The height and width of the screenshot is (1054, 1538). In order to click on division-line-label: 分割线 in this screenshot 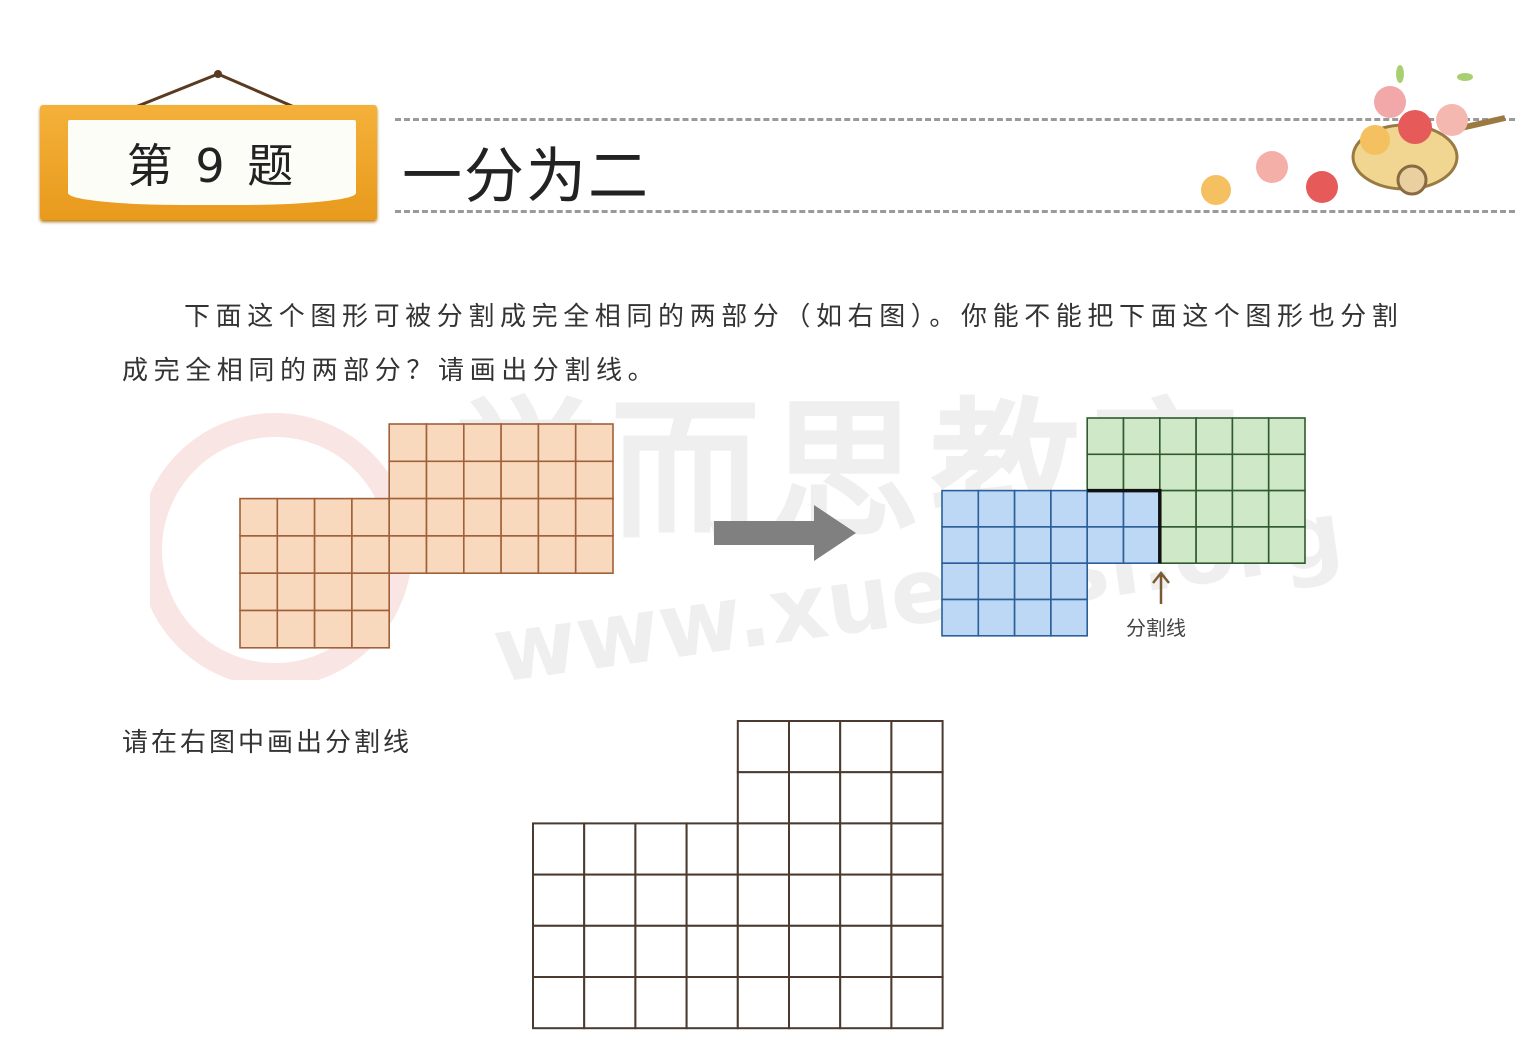, I will do `click(1156, 628)`.